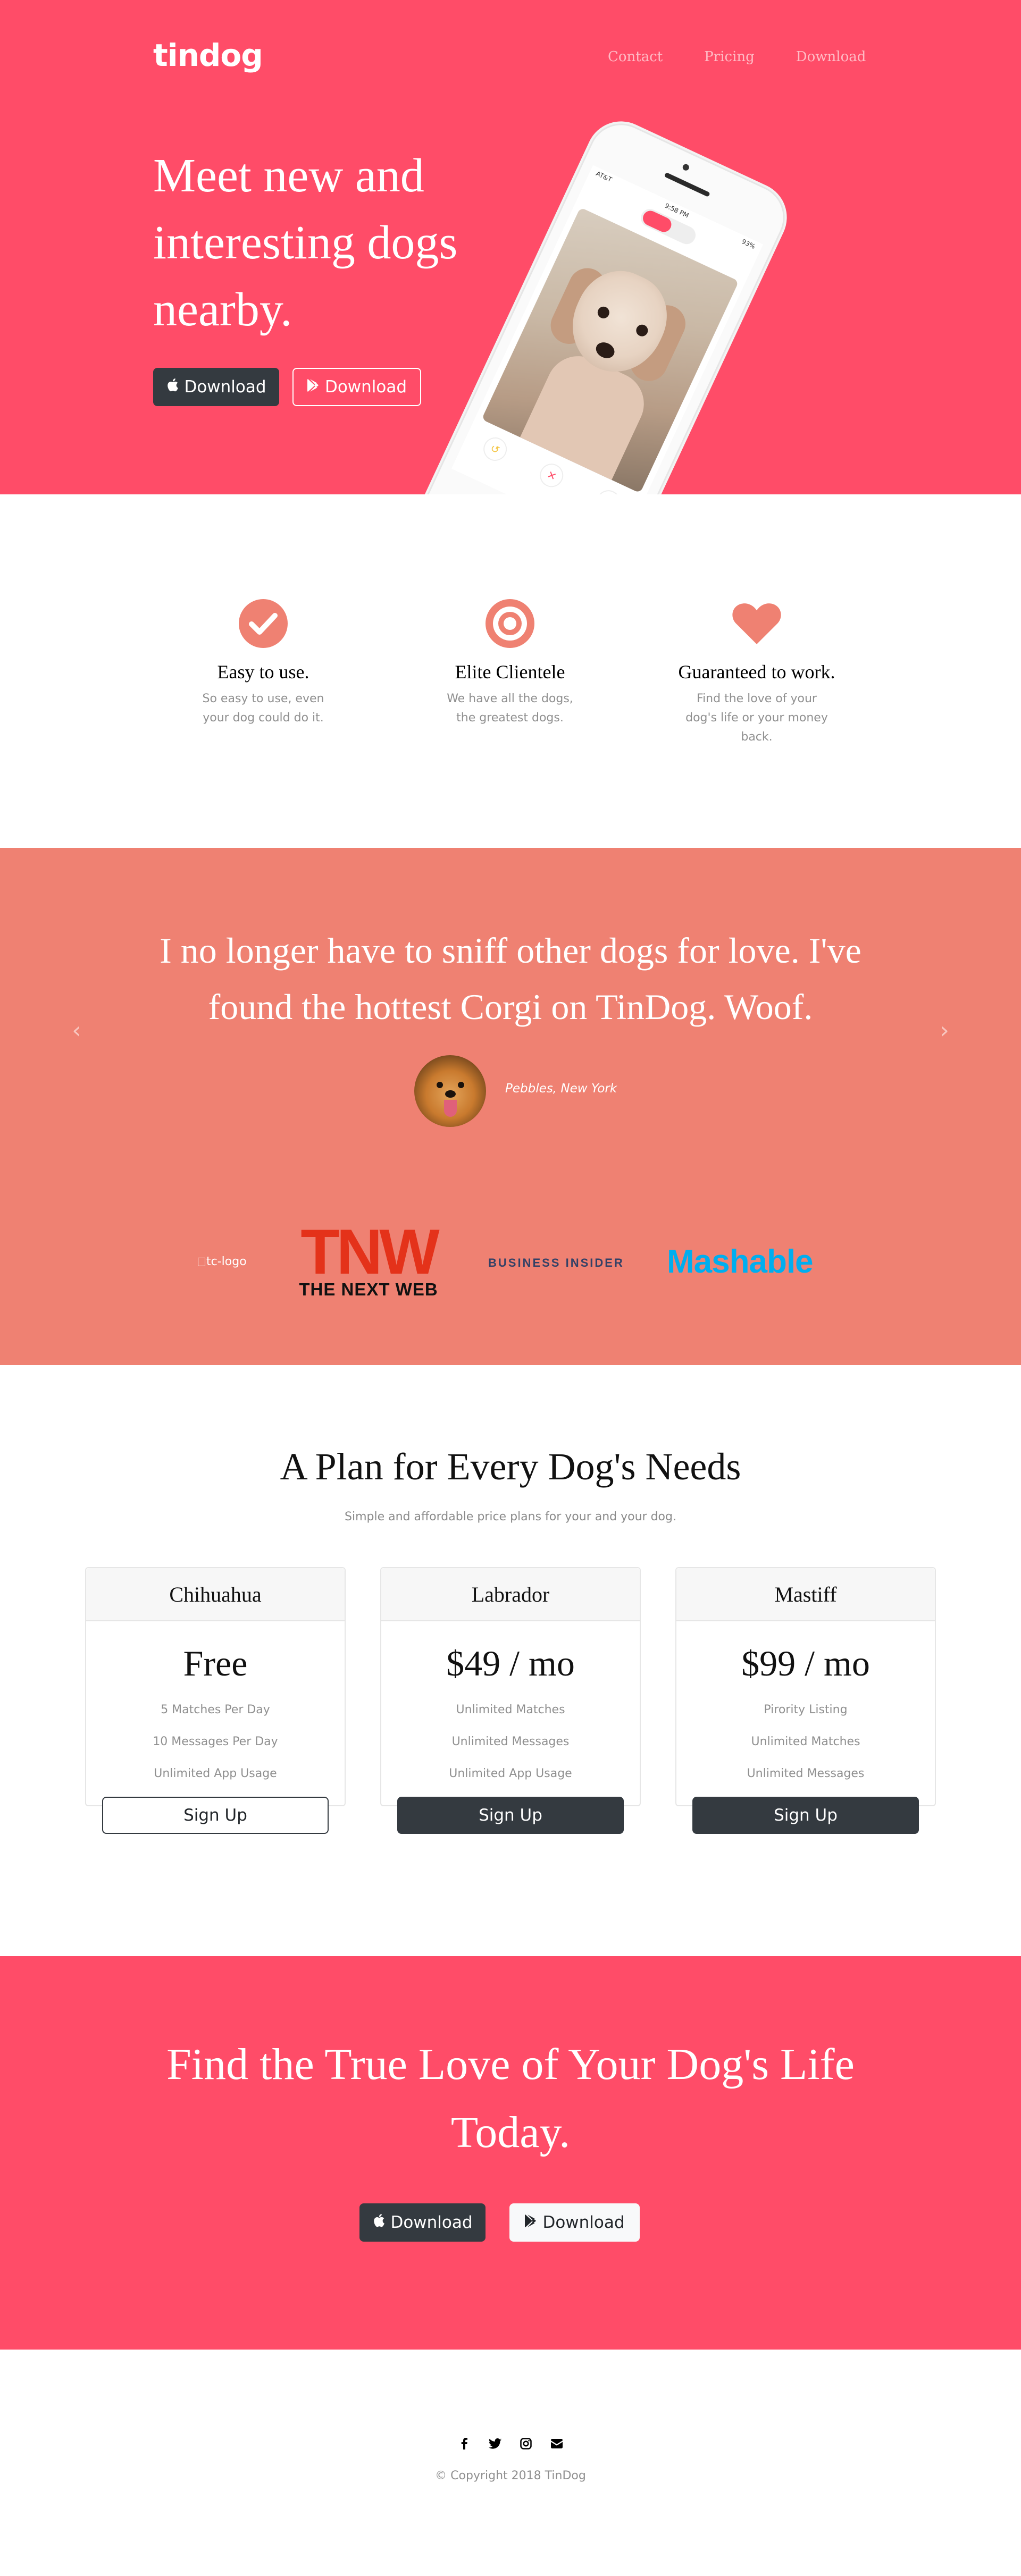  I want to click on feature-text: We have all the dogs, the greatest dogs., so click(510, 708).